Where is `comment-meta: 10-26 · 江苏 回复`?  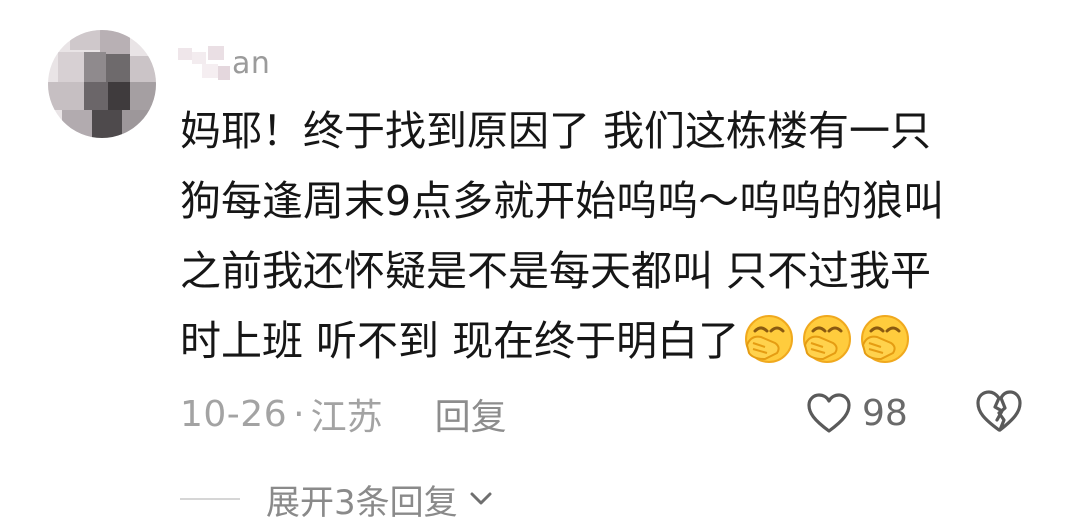 comment-meta: 10-26 · 江苏 回复 is located at coordinates (343, 414).